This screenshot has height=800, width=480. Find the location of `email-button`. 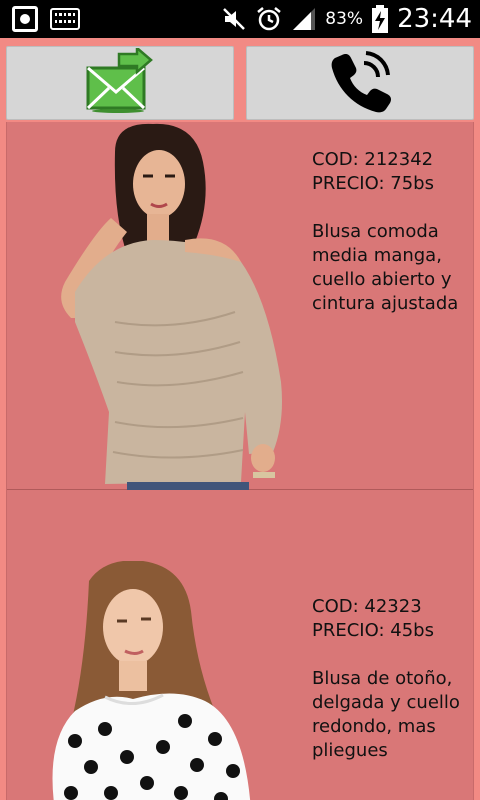

email-button is located at coordinates (120, 82).